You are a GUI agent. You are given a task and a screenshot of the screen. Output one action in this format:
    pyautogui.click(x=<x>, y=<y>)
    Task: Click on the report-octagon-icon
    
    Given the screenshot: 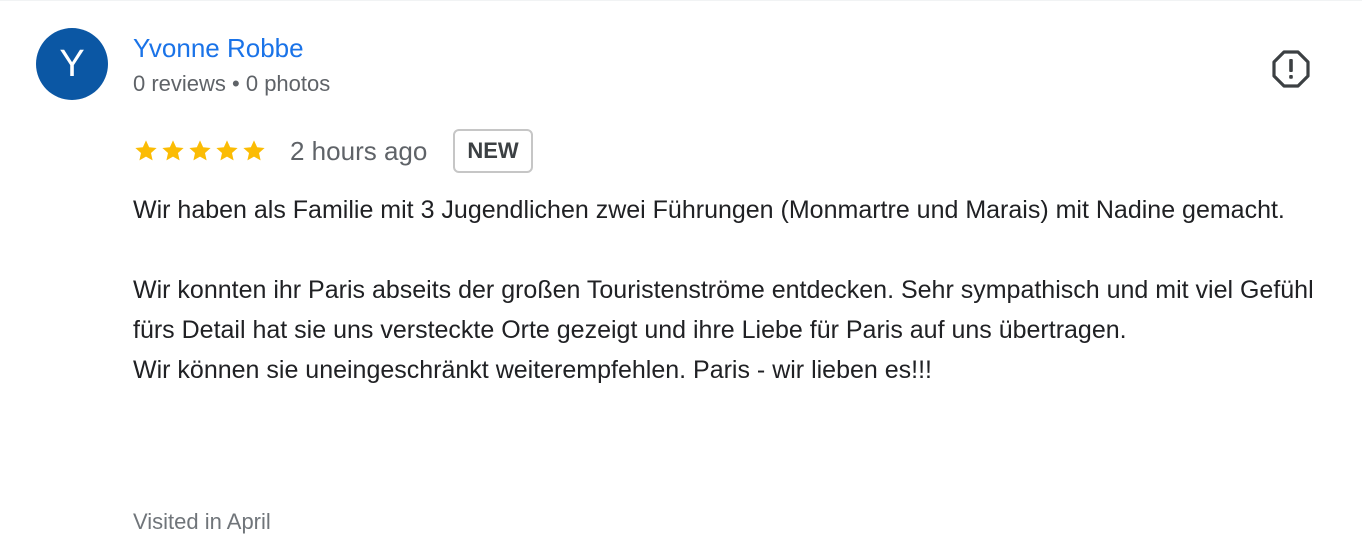 What is the action you would take?
    pyautogui.click(x=1291, y=69)
    